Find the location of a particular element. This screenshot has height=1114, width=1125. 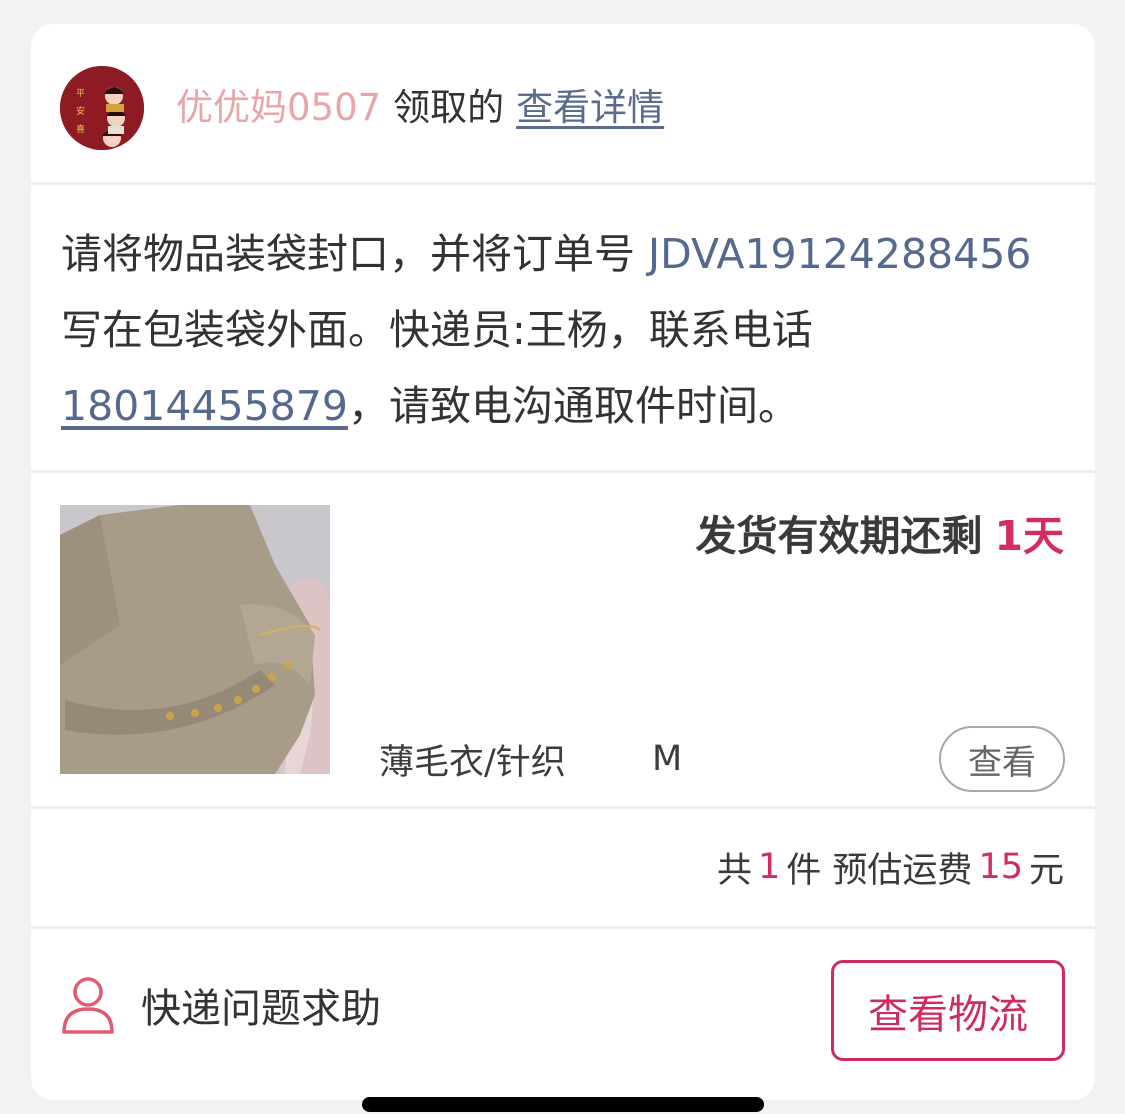

svg-text: 安 is located at coordinates (80, 111).